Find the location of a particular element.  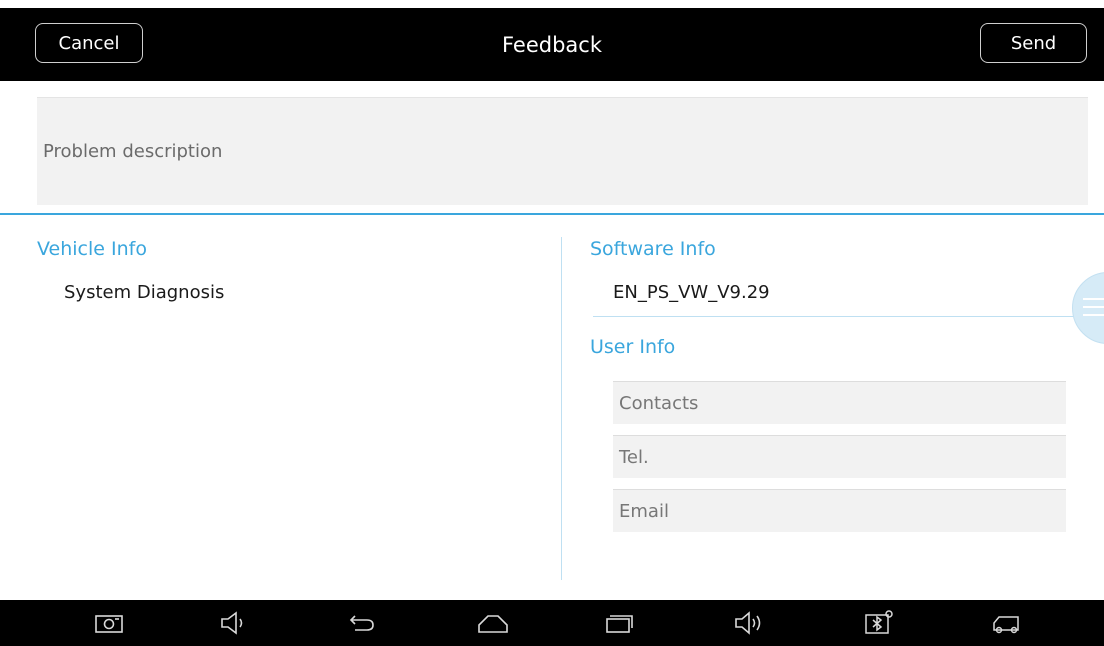

contacts-field: Contacts is located at coordinates (839, 402).